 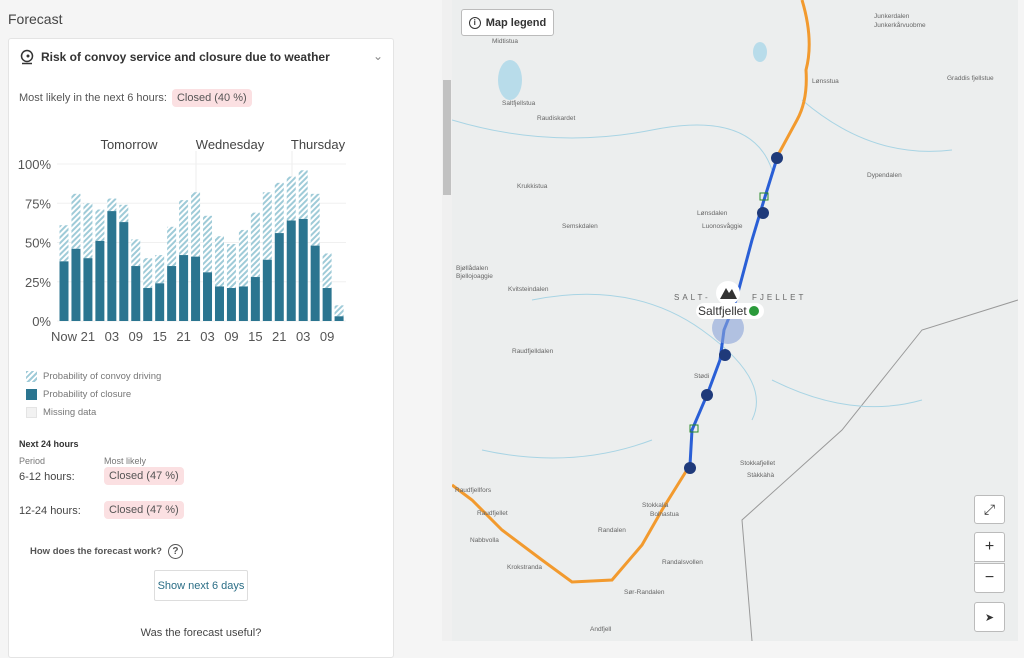 What do you see at coordinates (201, 633) in the screenshot?
I see `feedback-question: Was the forecast useful?` at bounding box center [201, 633].